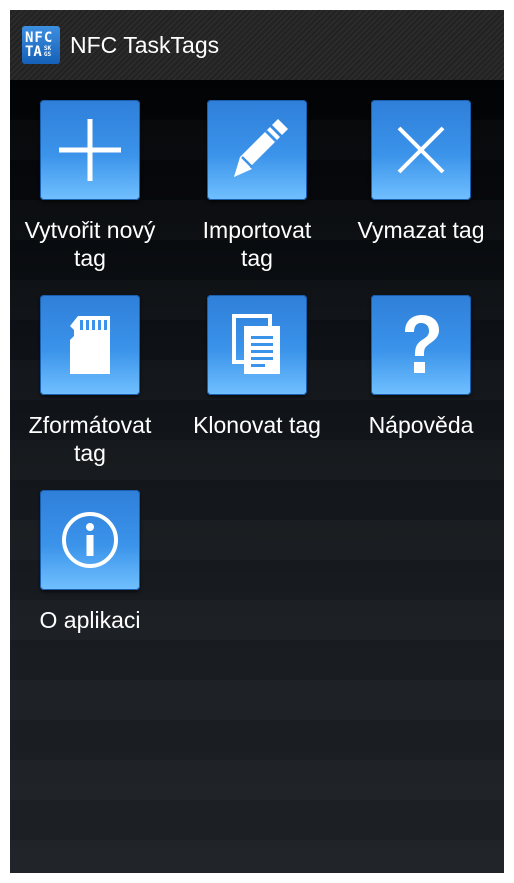 This screenshot has width=514, height=883. I want to click on sd-card-icon, so click(90, 345).